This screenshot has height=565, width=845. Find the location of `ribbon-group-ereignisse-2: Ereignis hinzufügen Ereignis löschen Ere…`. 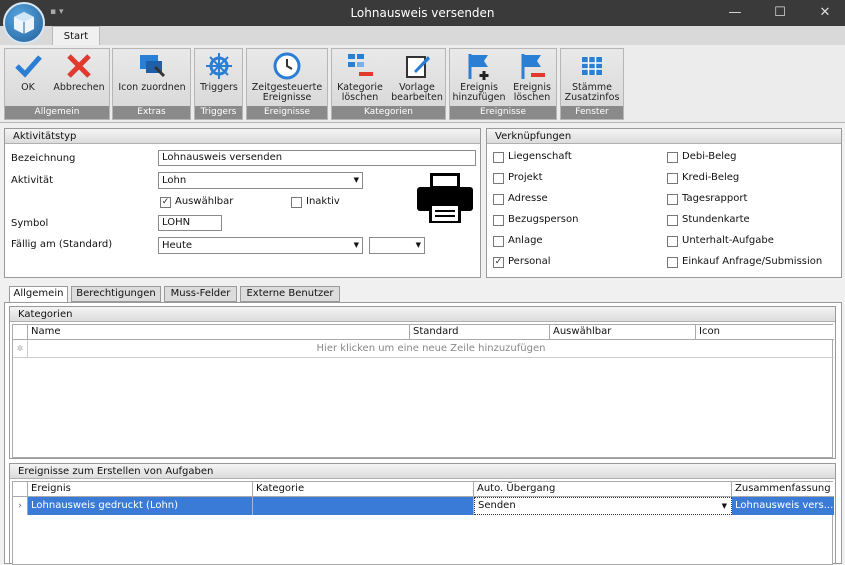

ribbon-group-ereignisse-2: Ereignis hinzufügen Ereignis löschen Ere… is located at coordinates (503, 84).